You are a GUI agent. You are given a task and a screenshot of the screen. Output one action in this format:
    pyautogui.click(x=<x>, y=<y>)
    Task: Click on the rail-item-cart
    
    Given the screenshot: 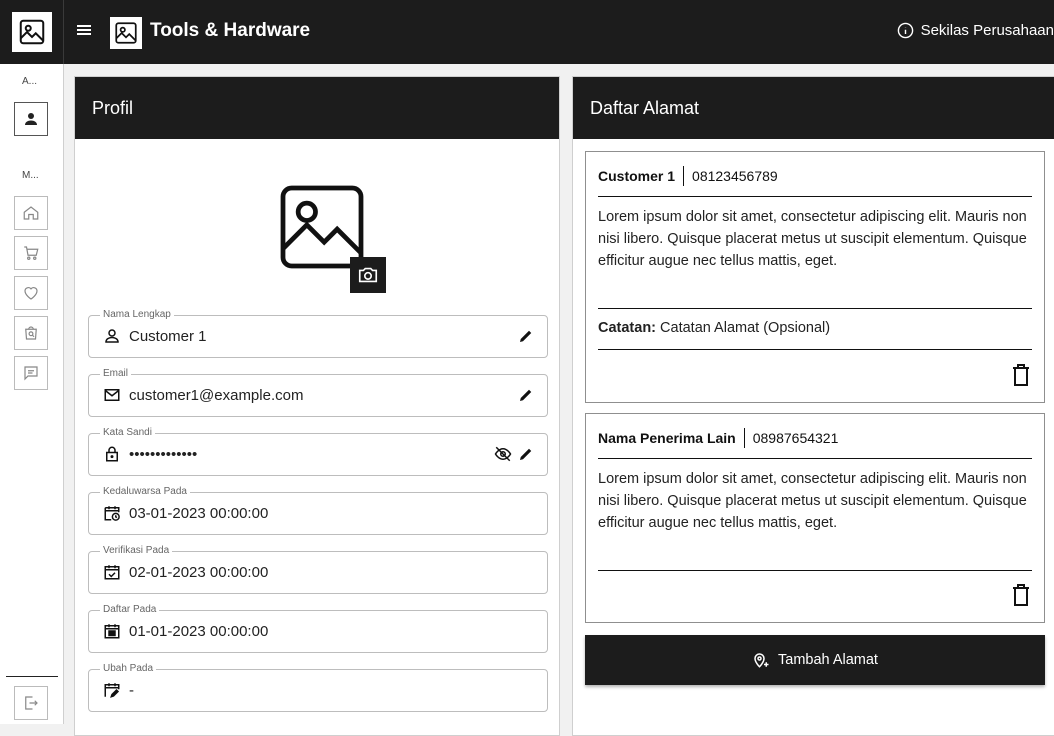 What is the action you would take?
    pyautogui.click(x=31, y=253)
    